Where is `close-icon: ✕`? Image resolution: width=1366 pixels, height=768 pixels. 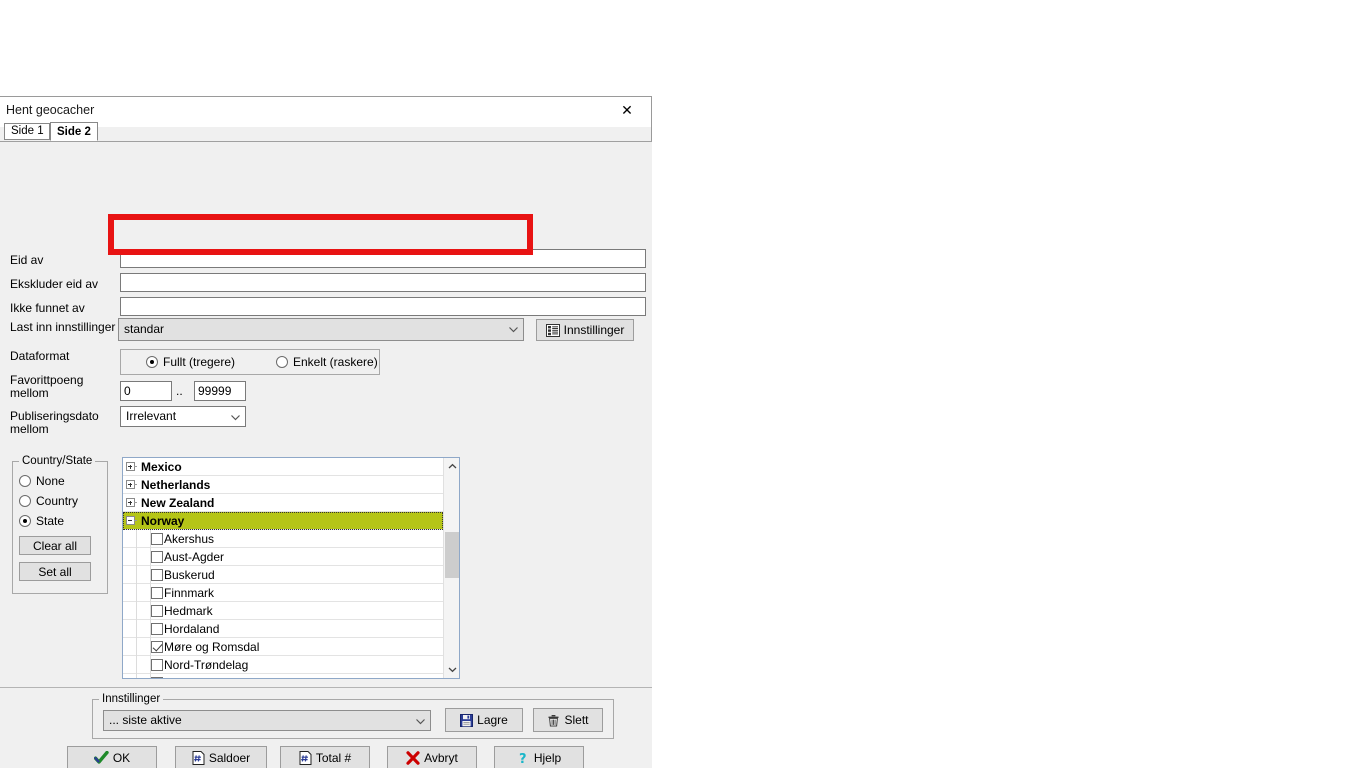
close-icon: ✕ is located at coordinates (627, 110).